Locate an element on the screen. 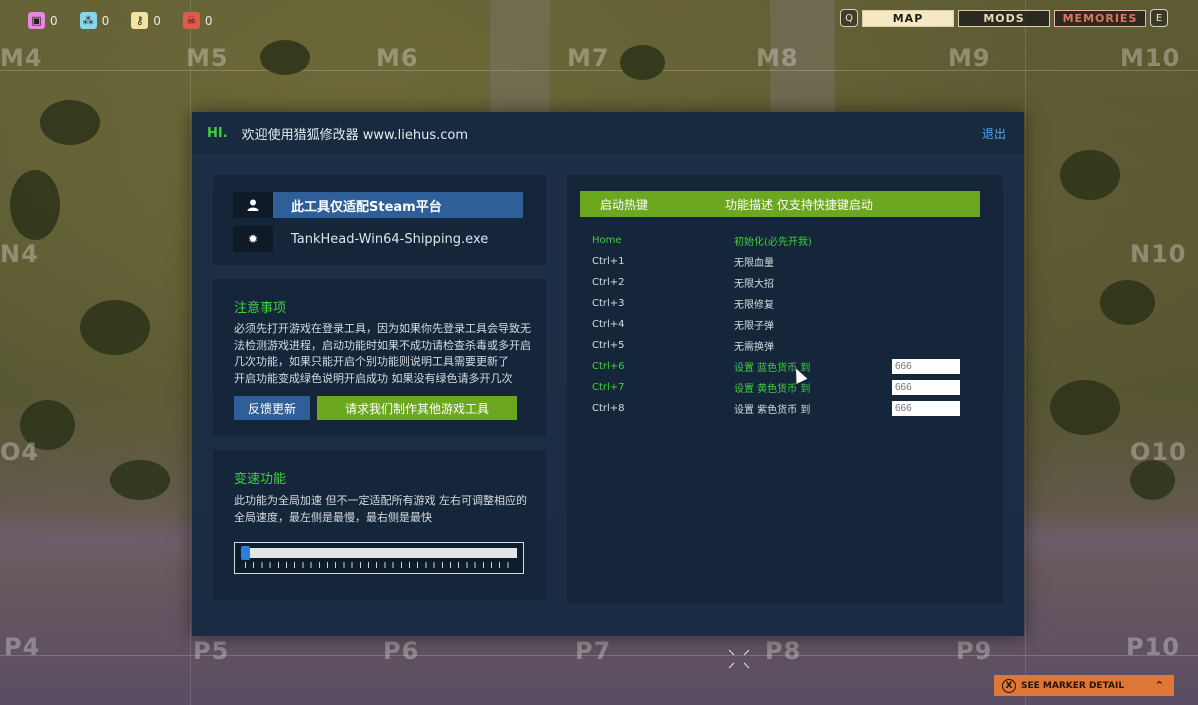 The width and height of the screenshot is (1198, 705). speed-line: 全局速度，最左侧是最慢，最右侧是最快 is located at coordinates (333, 517).